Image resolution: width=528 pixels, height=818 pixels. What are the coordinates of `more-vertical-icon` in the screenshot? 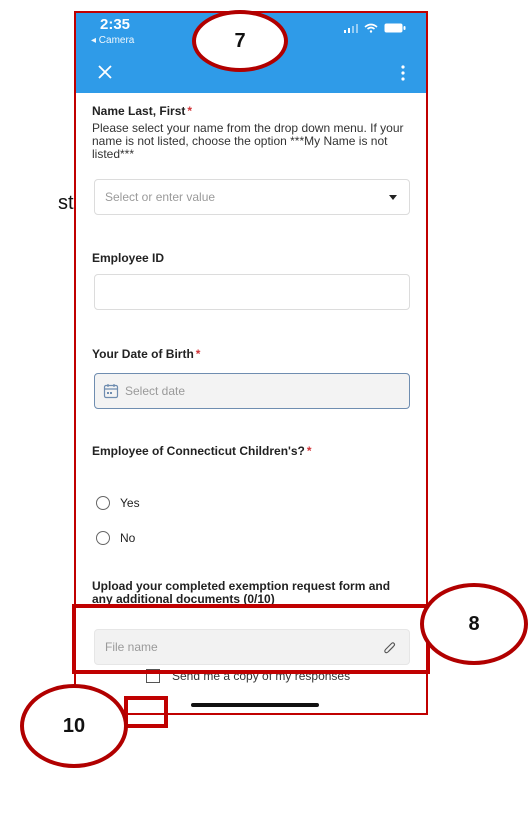 It's located at (403, 73).